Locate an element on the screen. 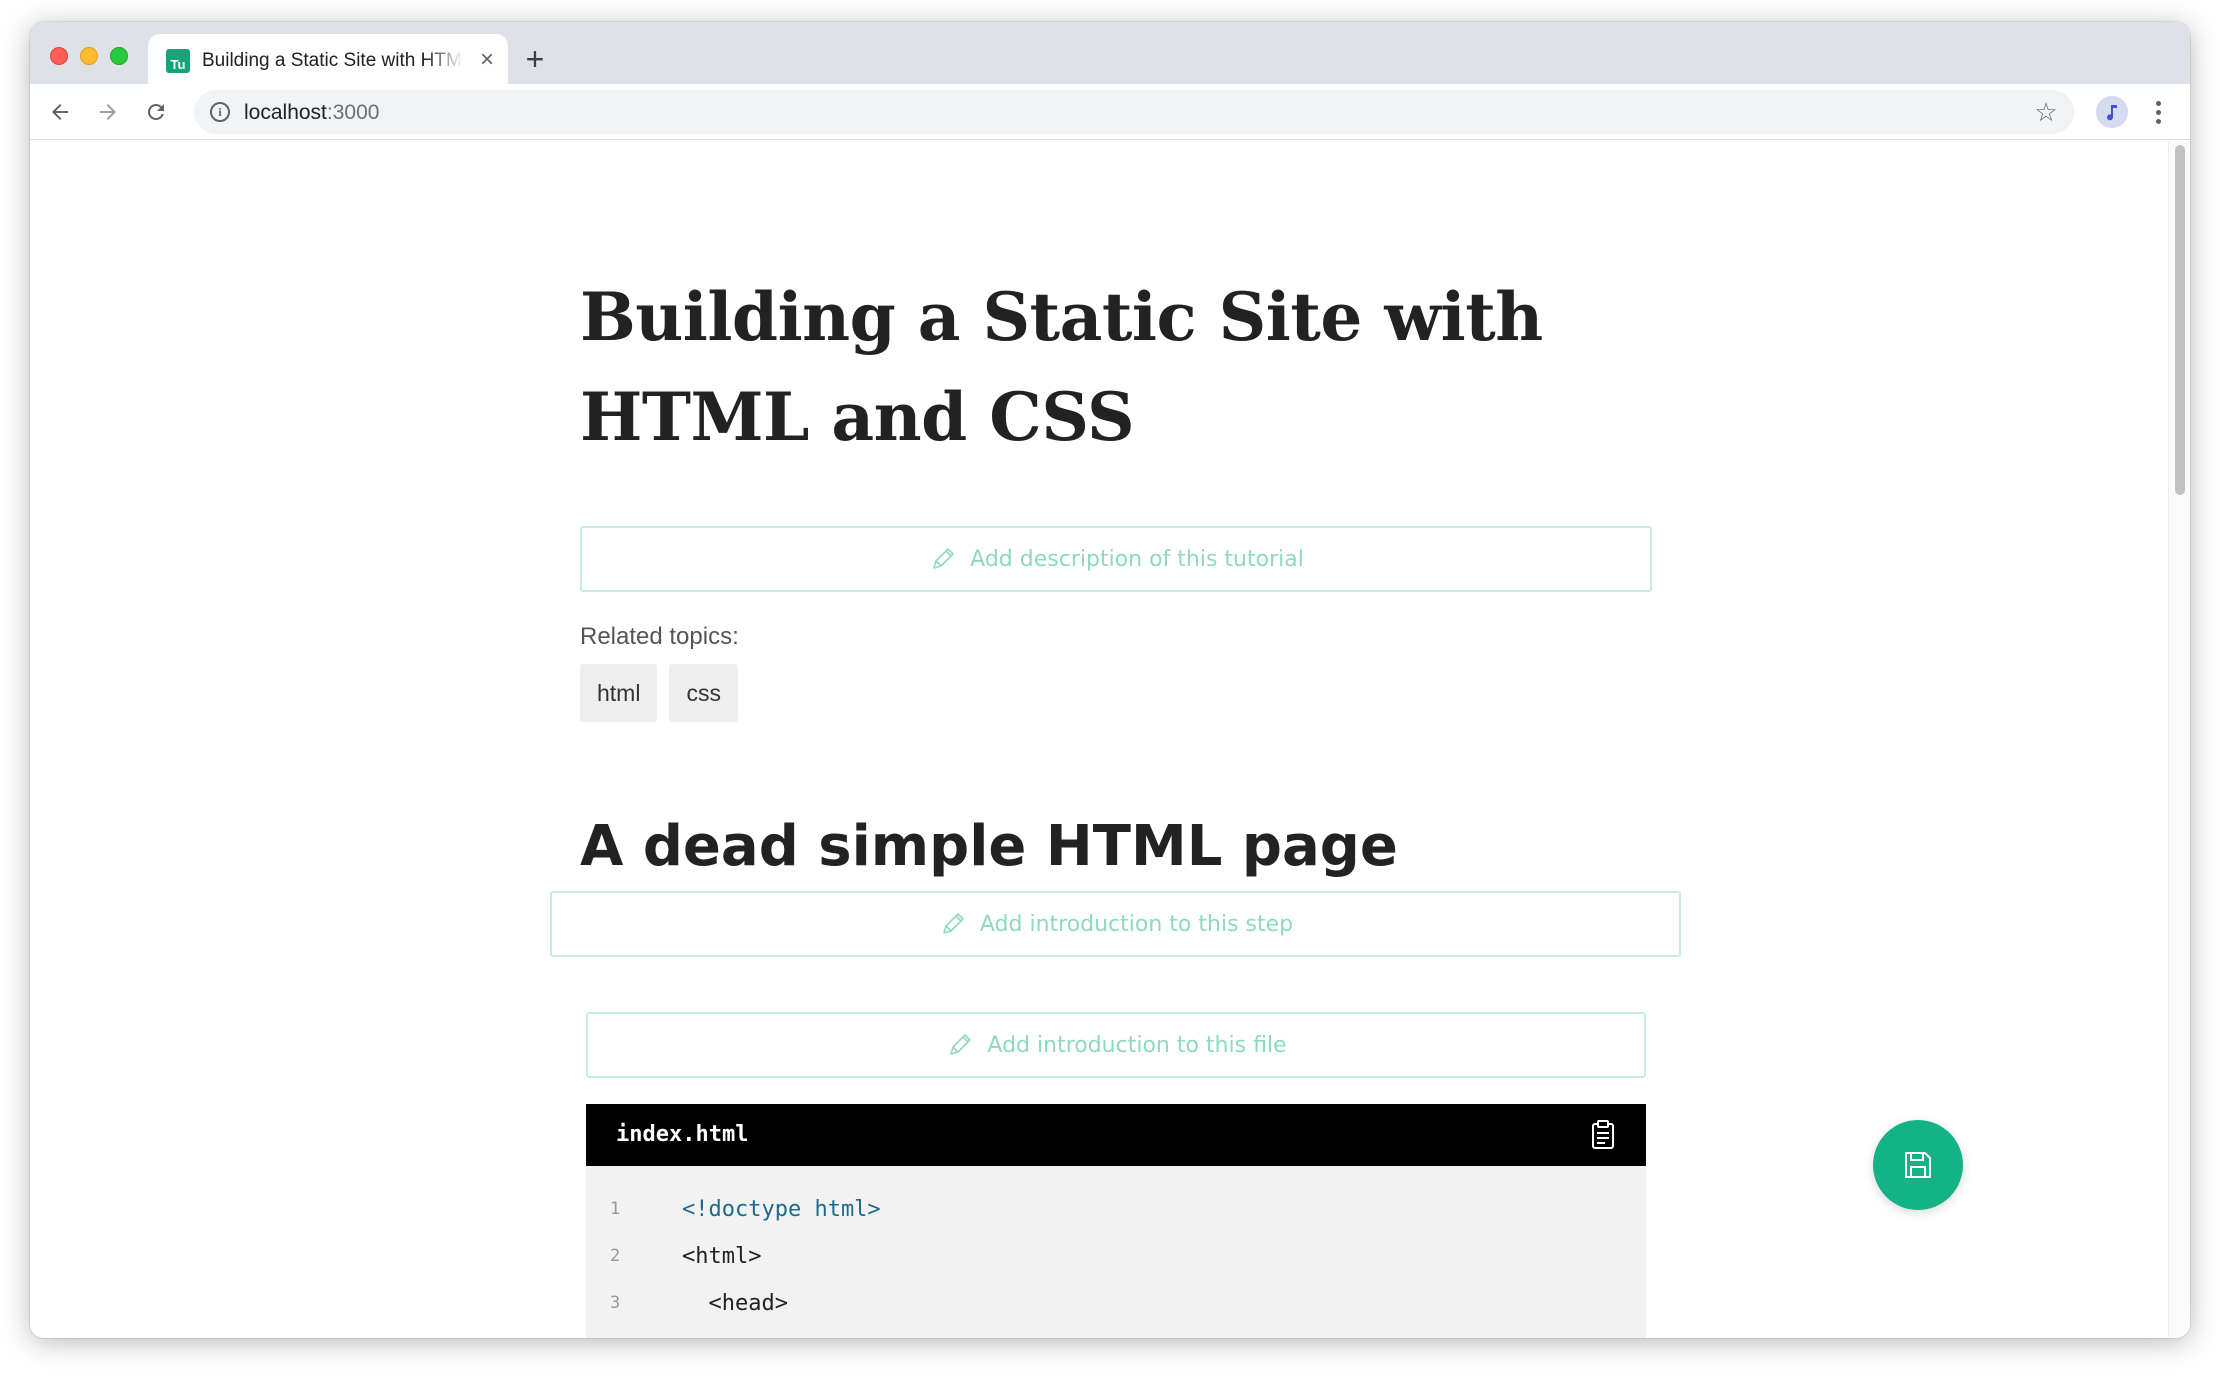  bookmark-star-icon: ☆ is located at coordinates (2046, 112).